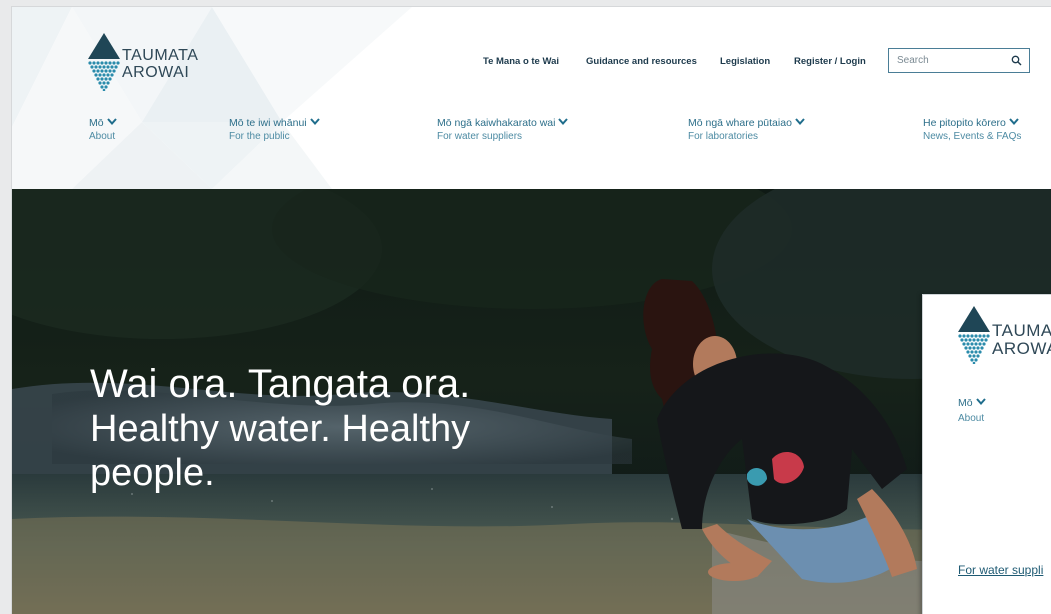 The height and width of the screenshot is (614, 1051). I want to click on mainnav-laboratories-en: For laboratories, so click(723, 136).